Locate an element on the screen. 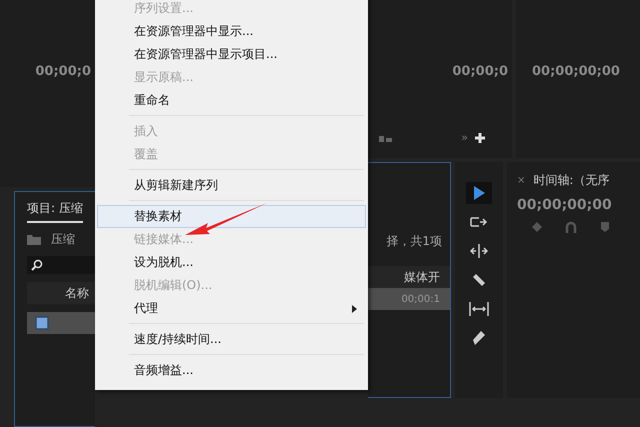 The height and width of the screenshot is (427, 640). marker-icon is located at coordinates (605, 227).